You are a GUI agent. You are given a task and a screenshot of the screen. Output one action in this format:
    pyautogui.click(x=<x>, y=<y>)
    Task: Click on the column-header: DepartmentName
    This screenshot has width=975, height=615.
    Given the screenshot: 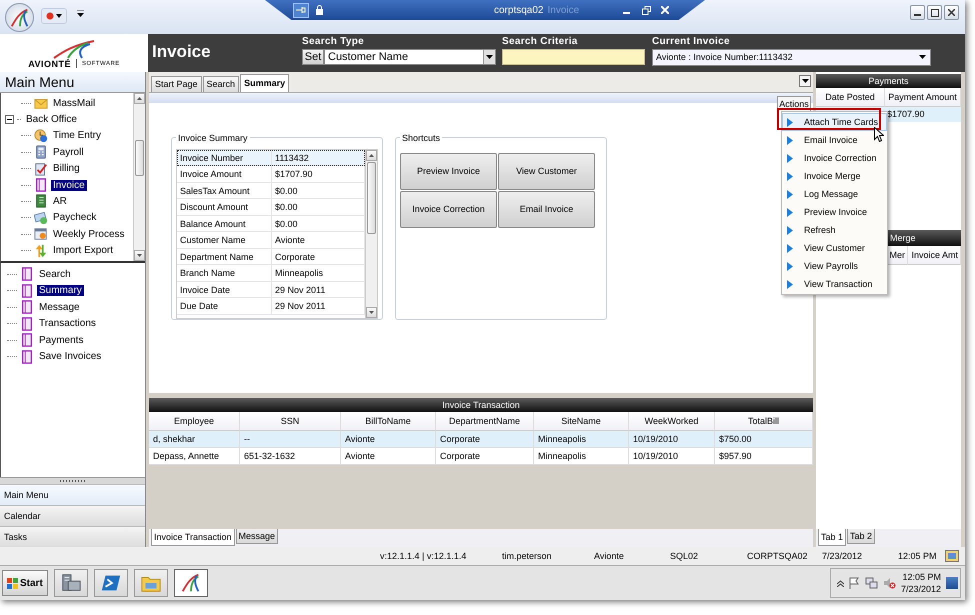 What is the action you would take?
    pyautogui.click(x=485, y=421)
    